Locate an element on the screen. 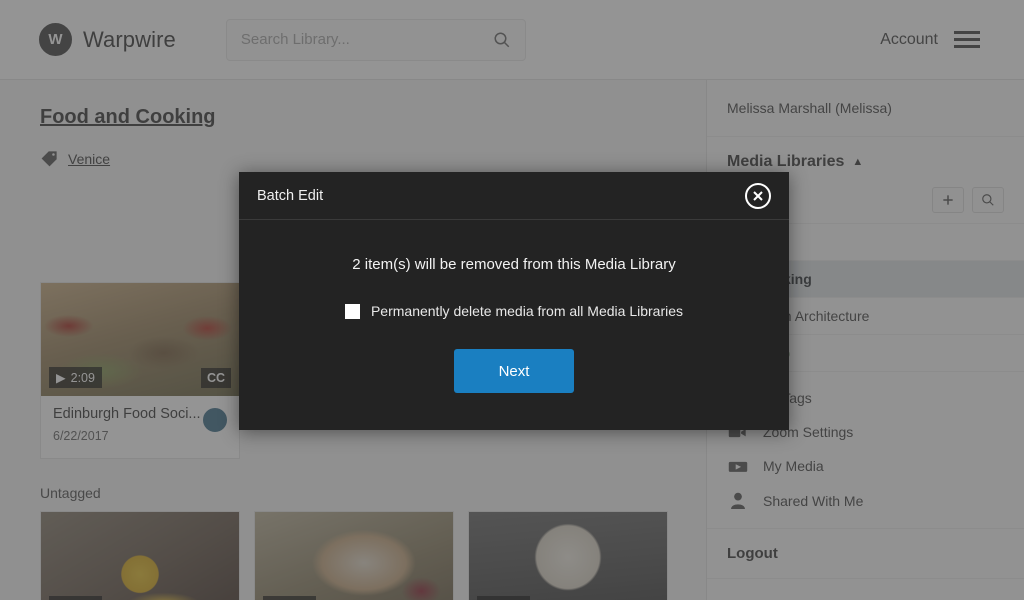 This screenshot has width=1024, height=600. dialog-title: Batch Edit is located at coordinates (290, 195).